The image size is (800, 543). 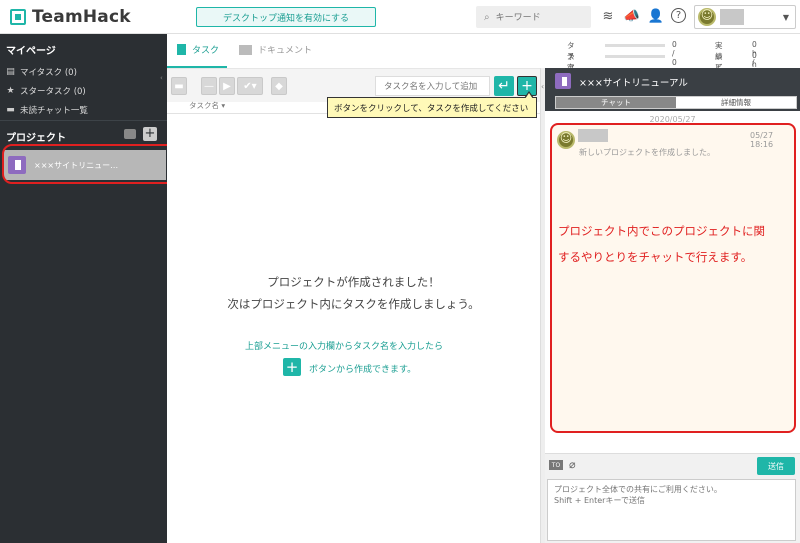 What do you see at coordinates (83, 120) in the screenshot?
I see `divider` at bounding box center [83, 120].